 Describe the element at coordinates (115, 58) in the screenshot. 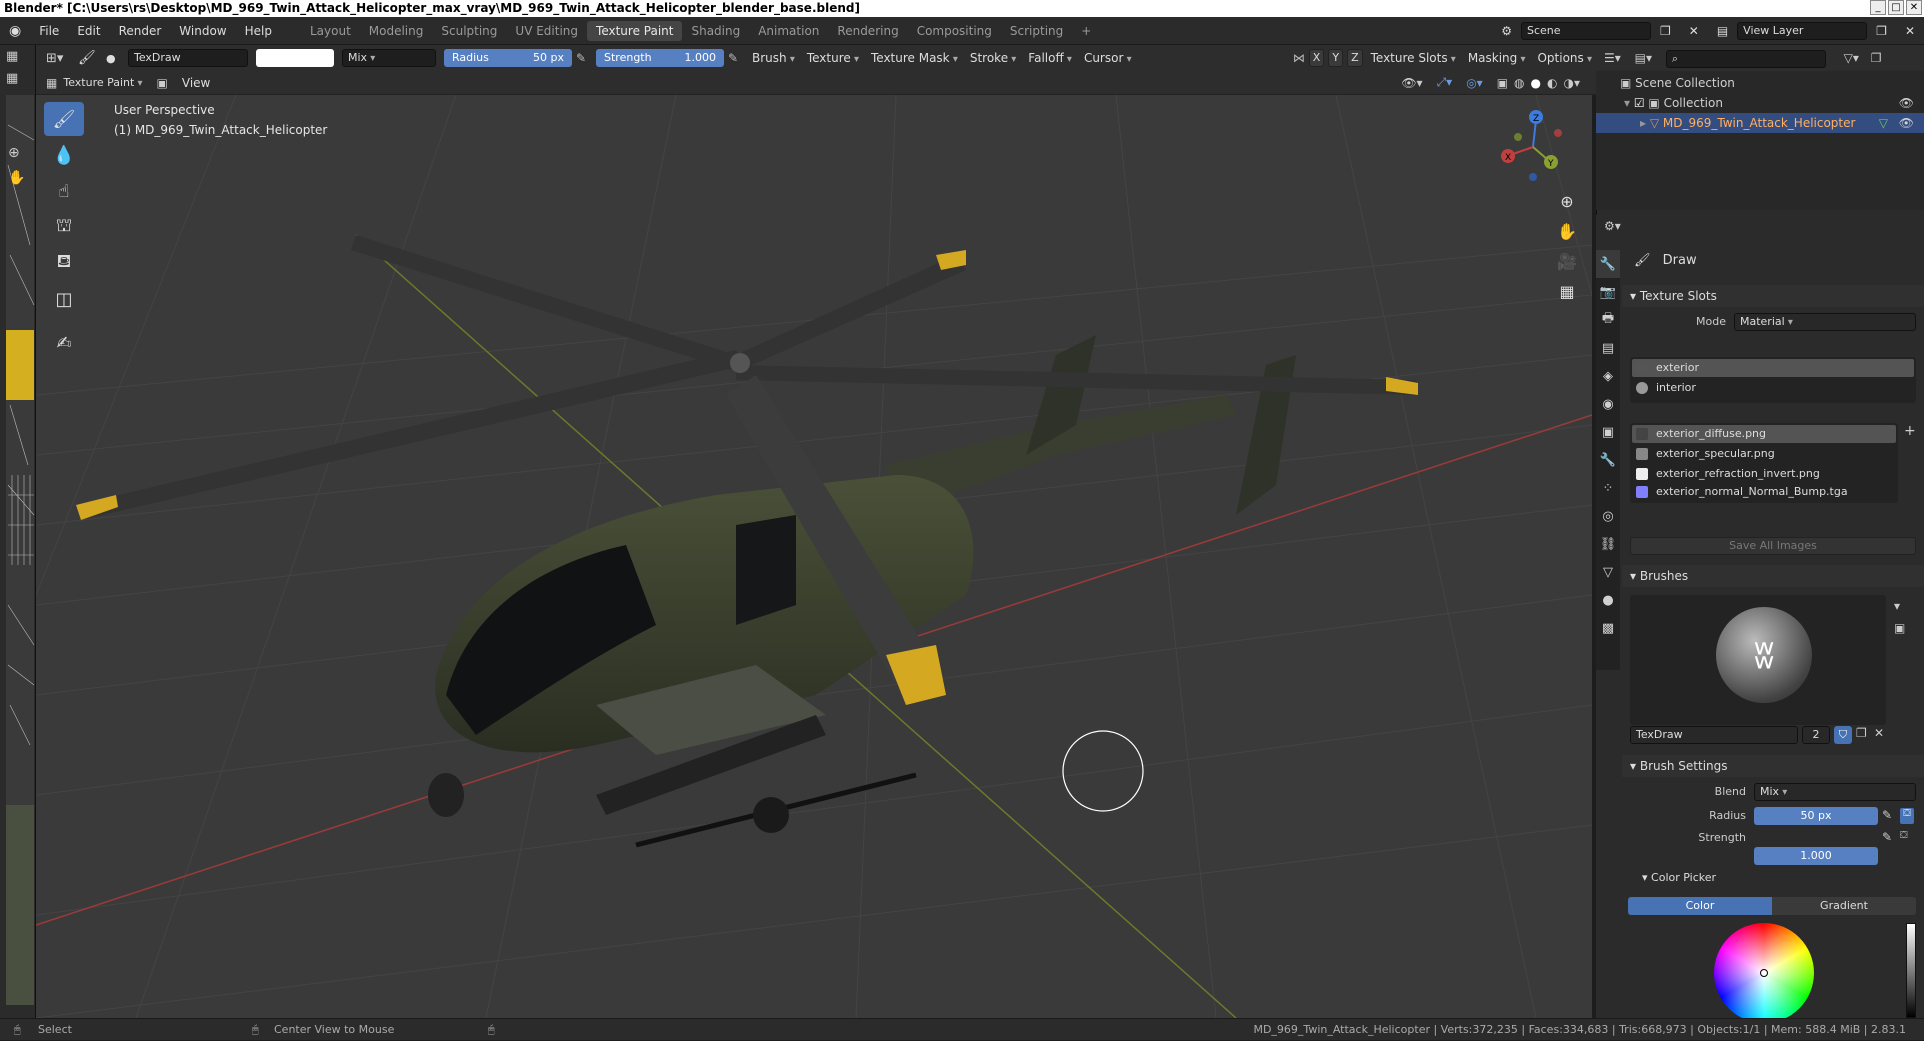

I see `brush-browse-icon: ●` at that location.